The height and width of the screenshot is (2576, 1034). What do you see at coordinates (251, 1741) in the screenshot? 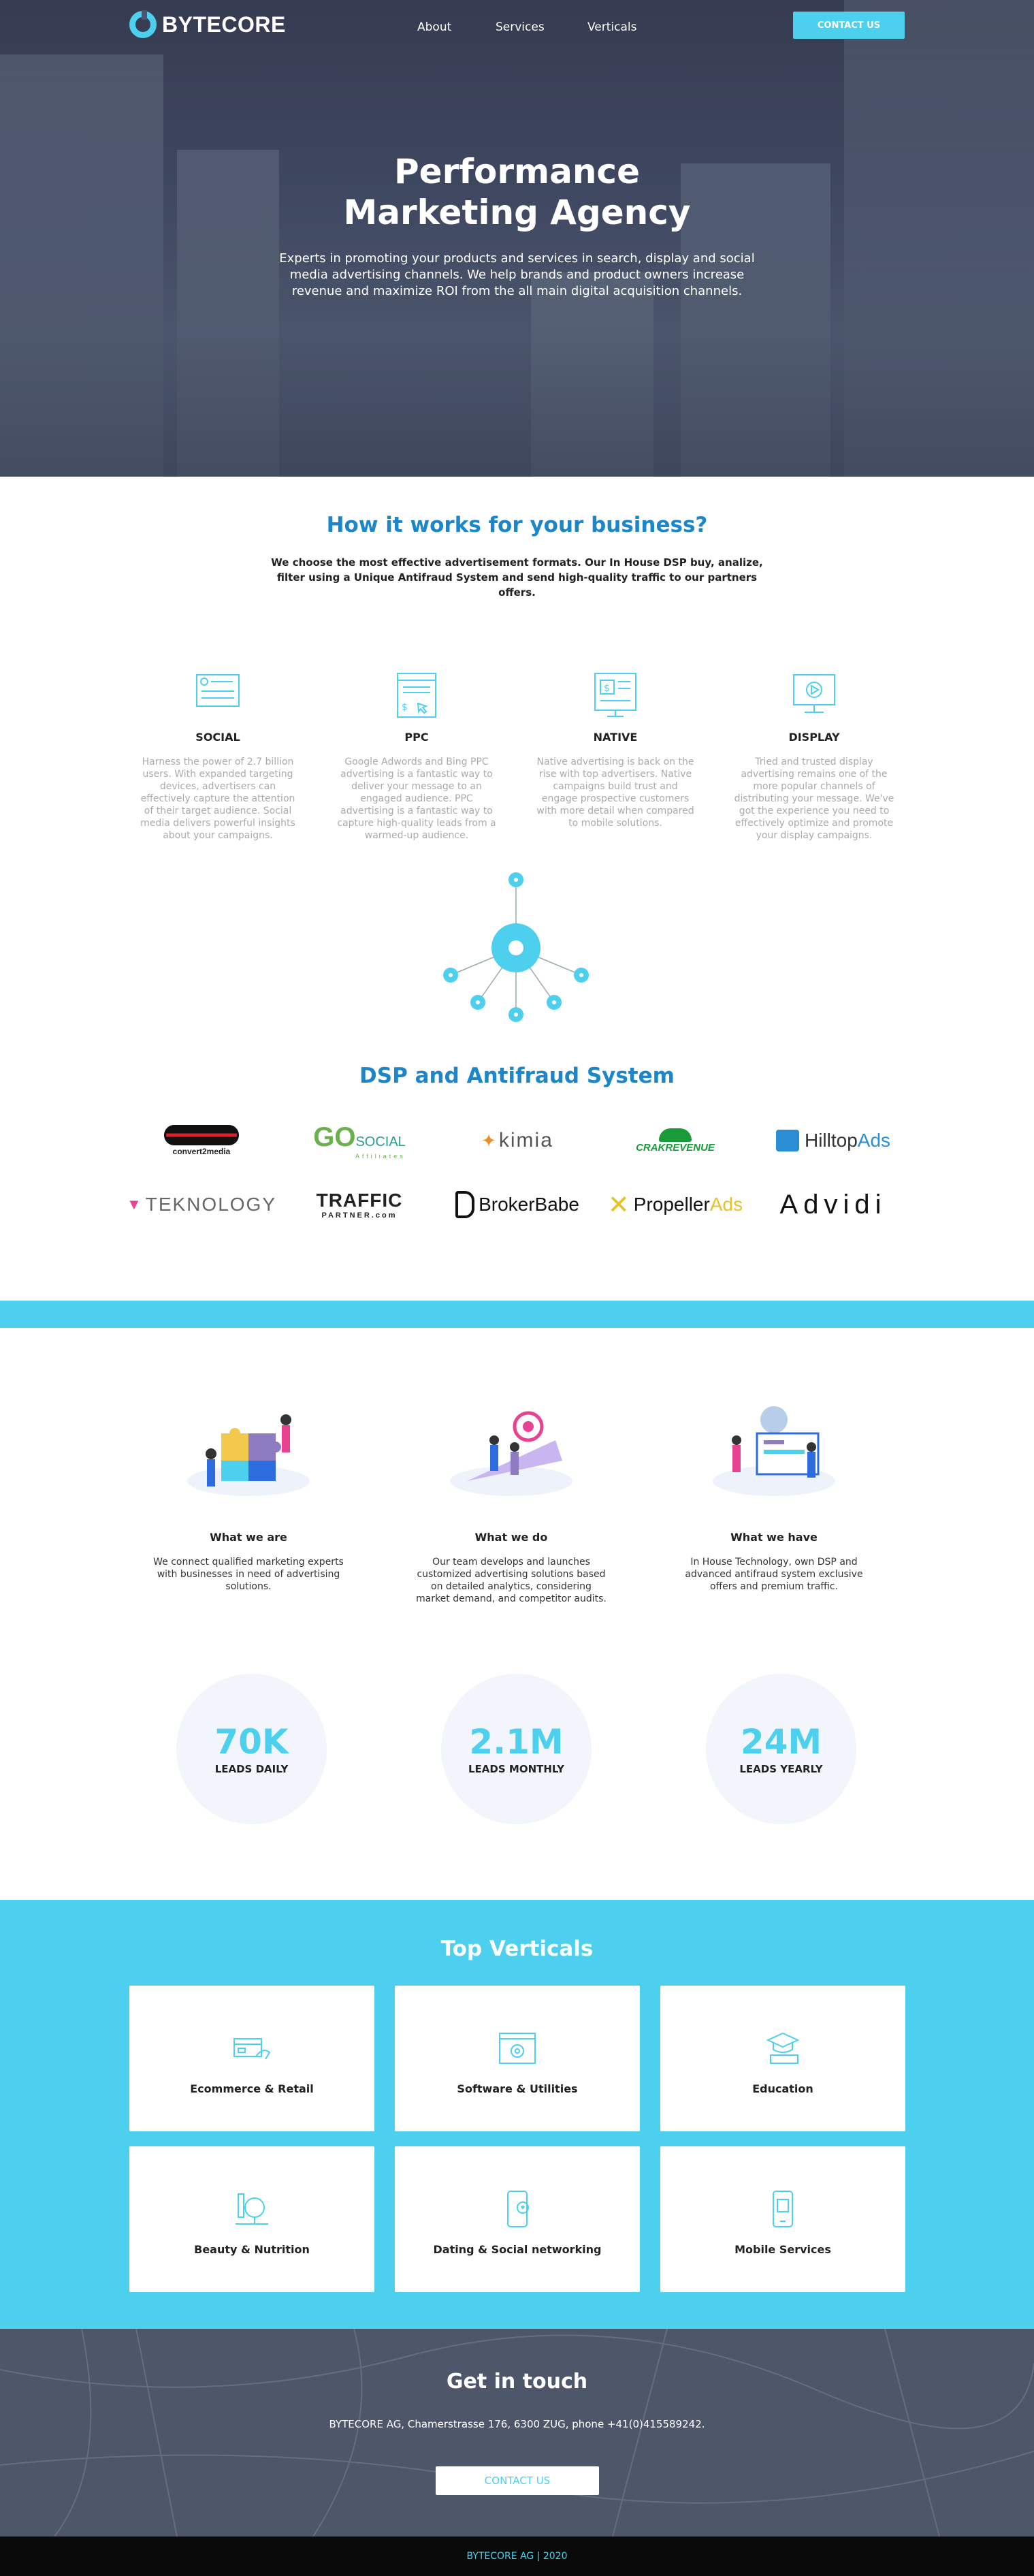
I see `stat-value: 70K` at bounding box center [251, 1741].